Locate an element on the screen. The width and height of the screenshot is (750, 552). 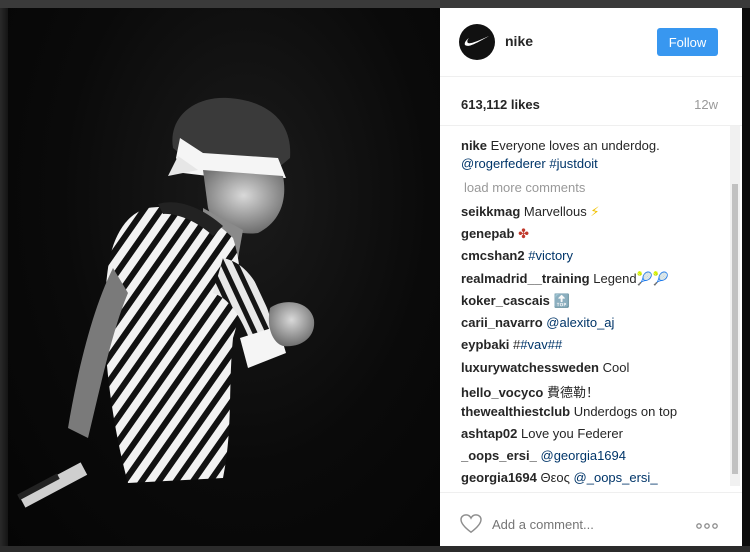
comment-row: seikkmag Marvellous ⚡ is located at coordinates (592, 212).